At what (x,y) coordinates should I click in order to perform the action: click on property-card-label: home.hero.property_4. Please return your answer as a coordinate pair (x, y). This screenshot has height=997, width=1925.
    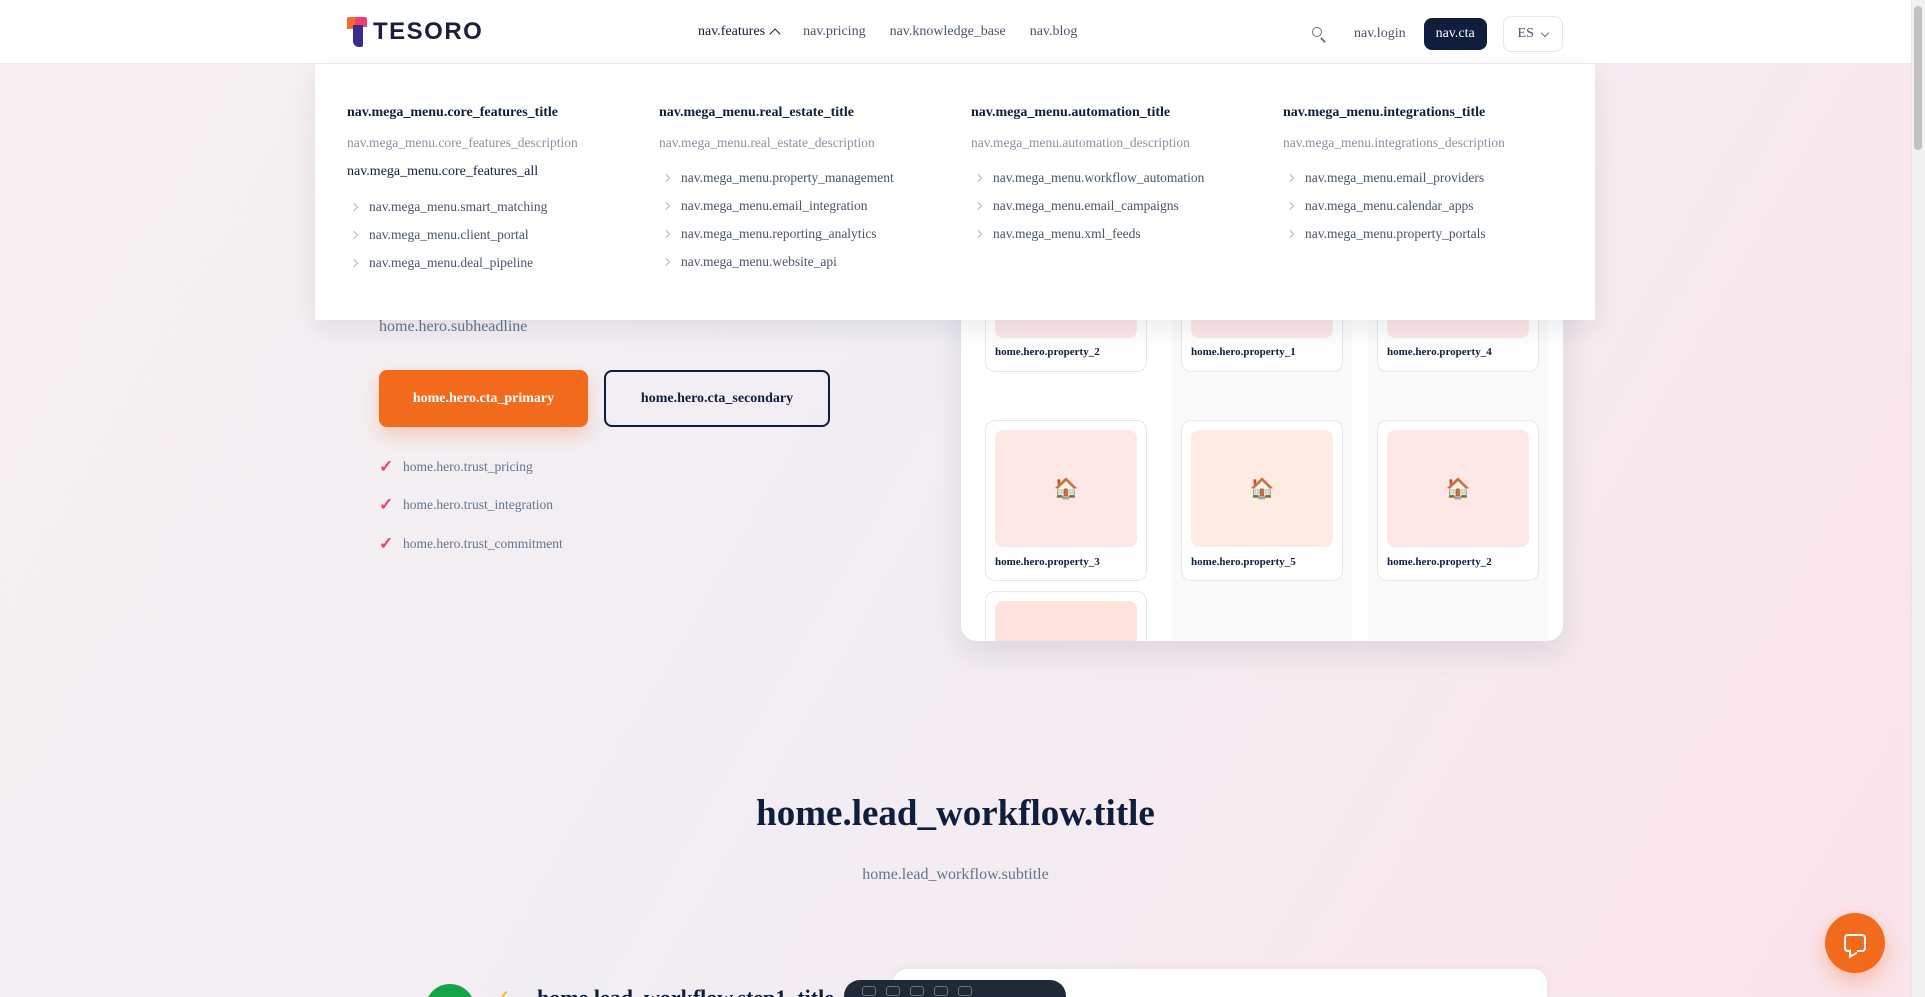
    Looking at the image, I should click on (1439, 352).